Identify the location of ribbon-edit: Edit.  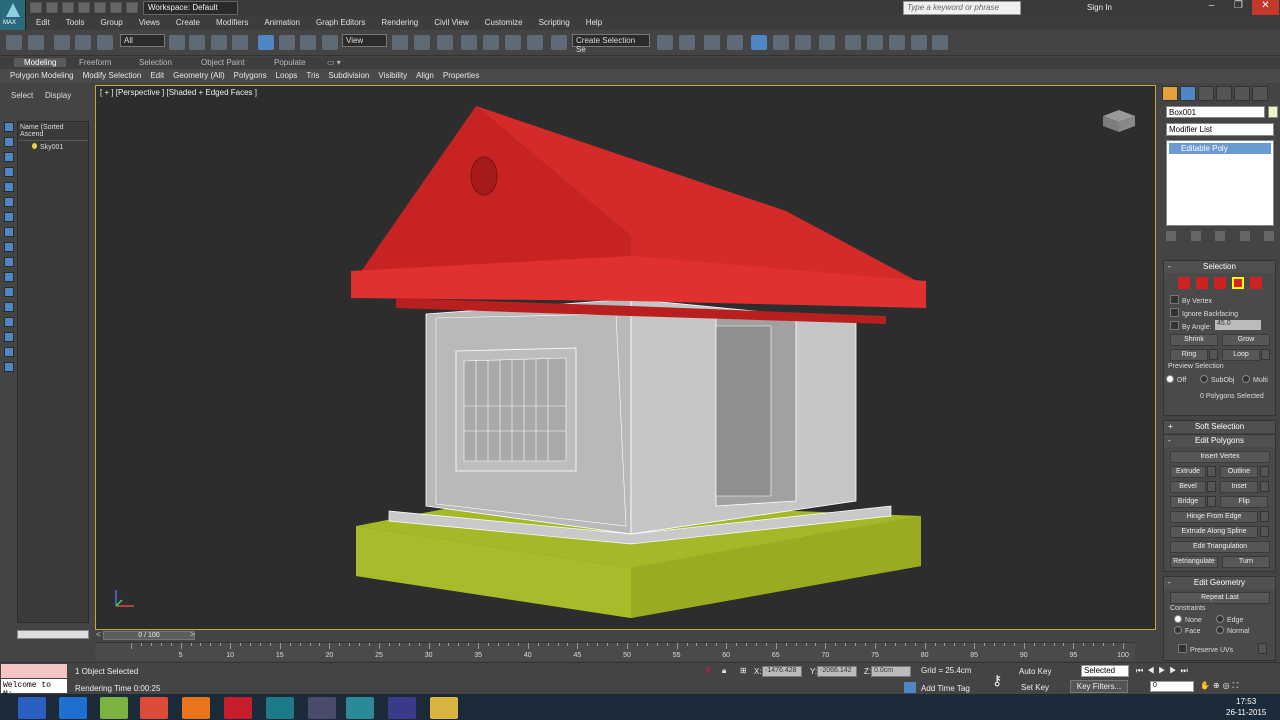
(155, 76).